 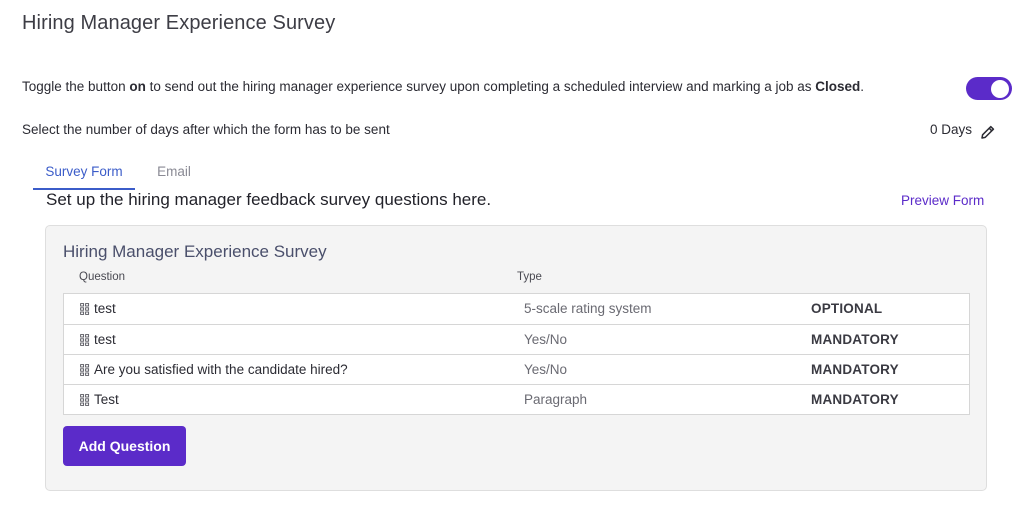 I want to click on table-row: test Yes/No MANDATORY, so click(x=516, y=339).